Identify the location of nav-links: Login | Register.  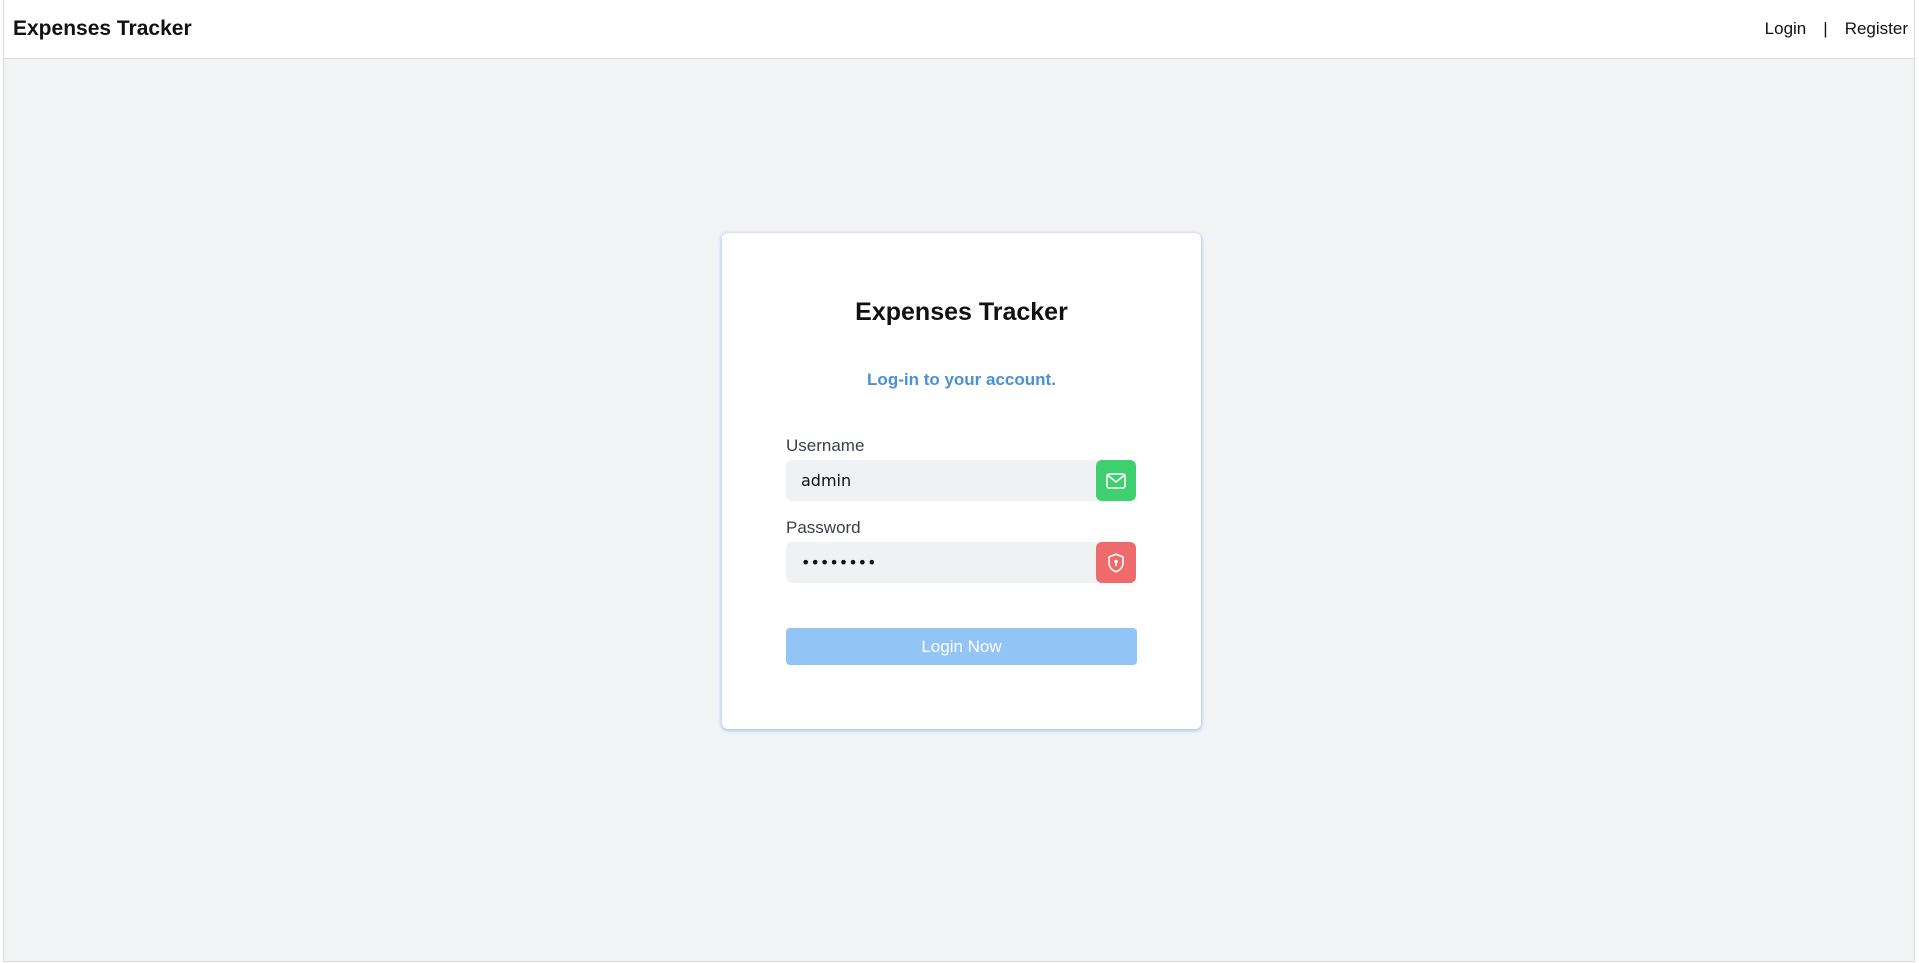
(1836, 29).